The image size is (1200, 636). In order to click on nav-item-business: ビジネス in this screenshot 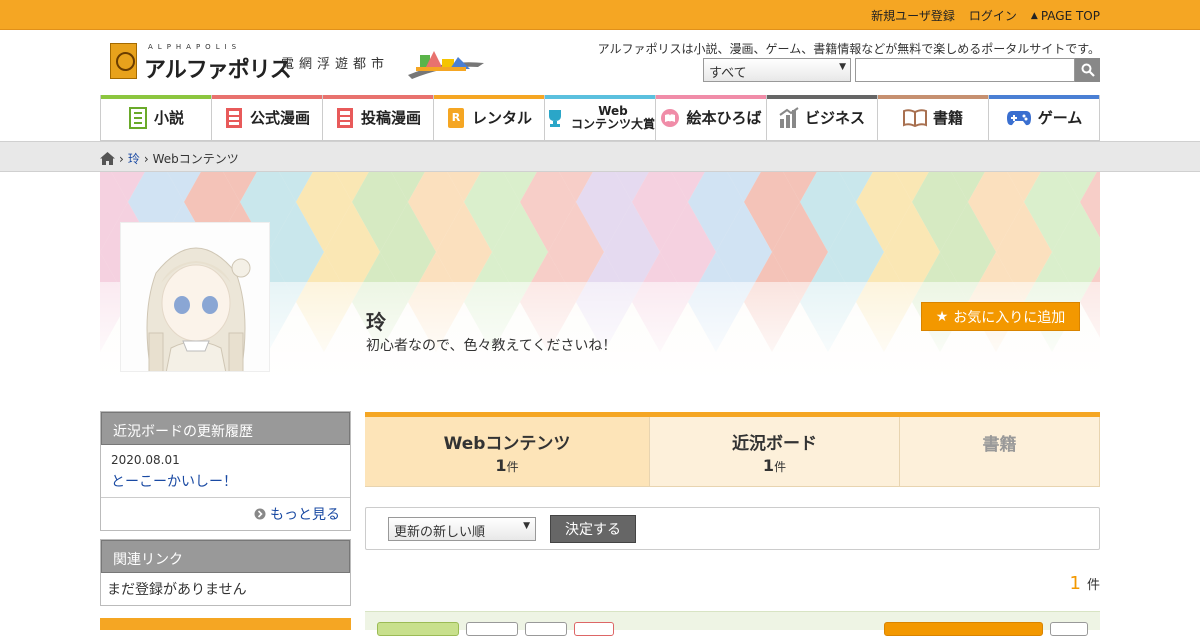, I will do `click(822, 118)`.